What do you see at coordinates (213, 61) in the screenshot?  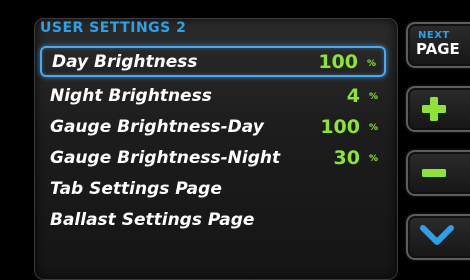 I see `setting-row-day-brightness: Day Brightness 100 %` at bounding box center [213, 61].